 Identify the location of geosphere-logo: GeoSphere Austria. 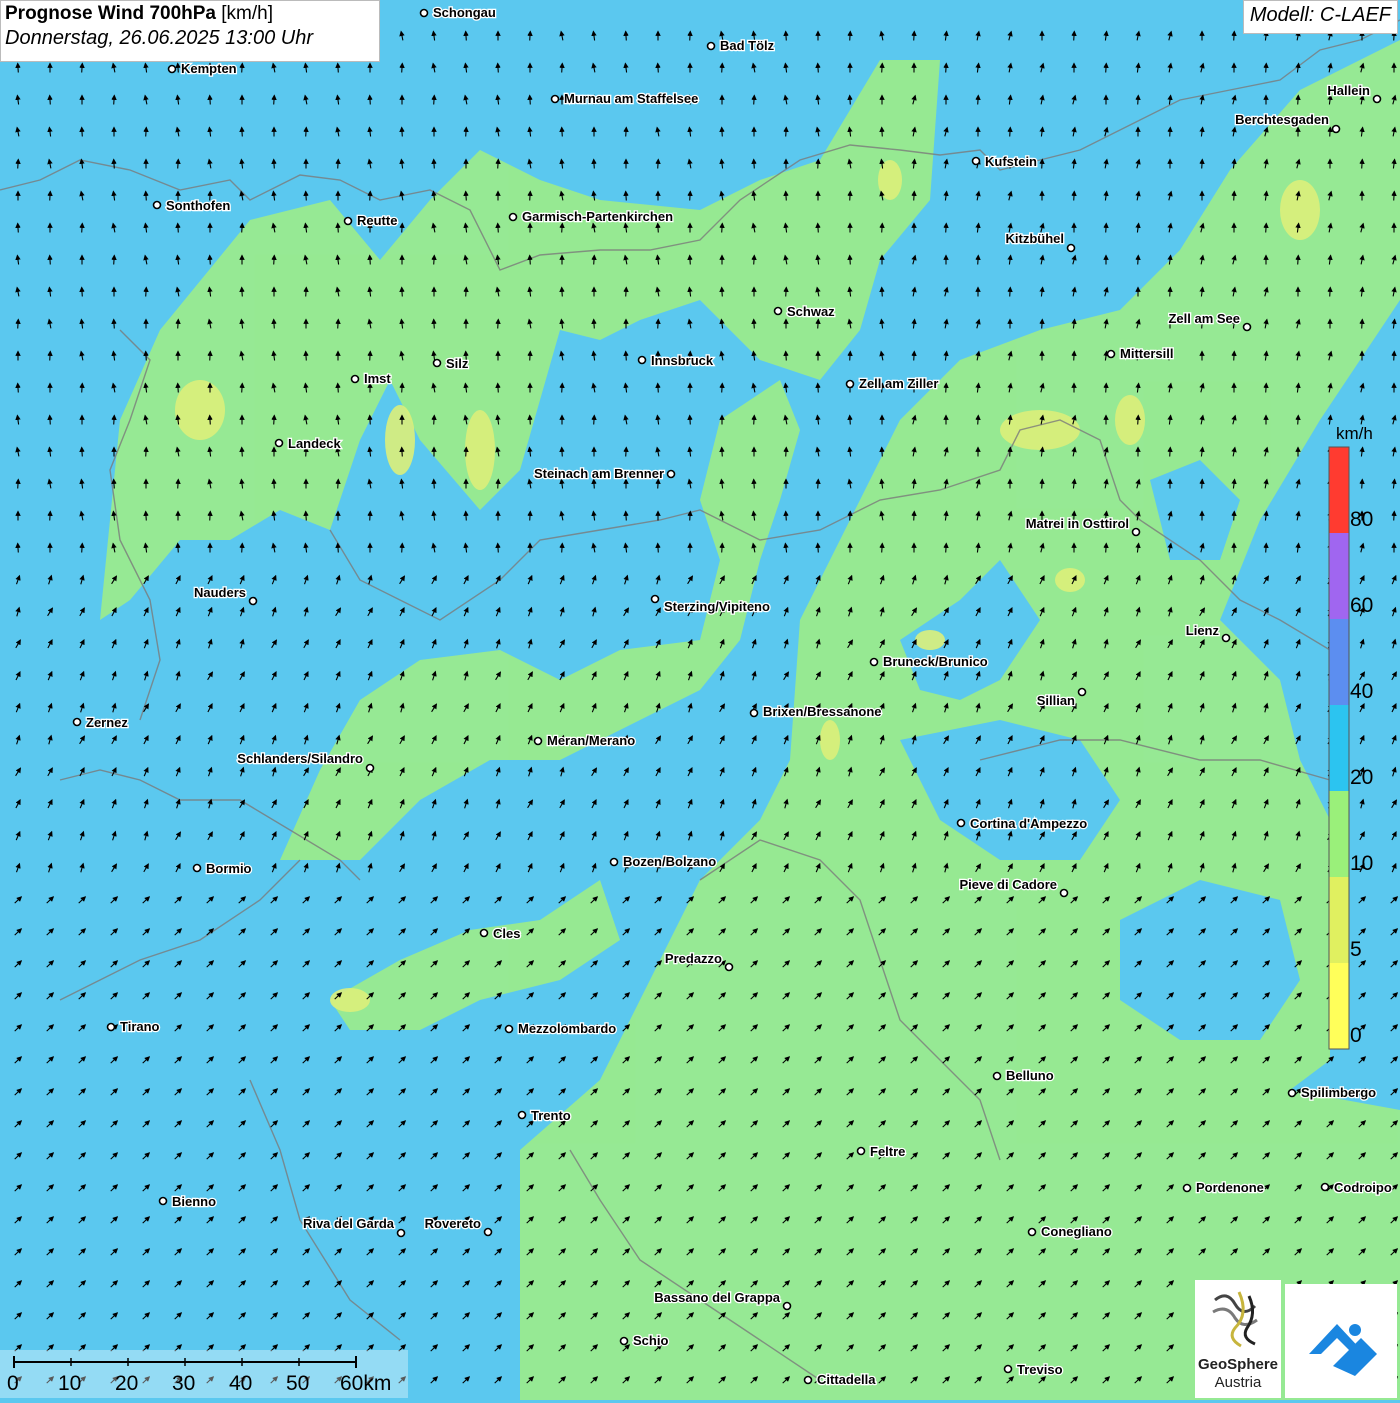
(1238, 1339).